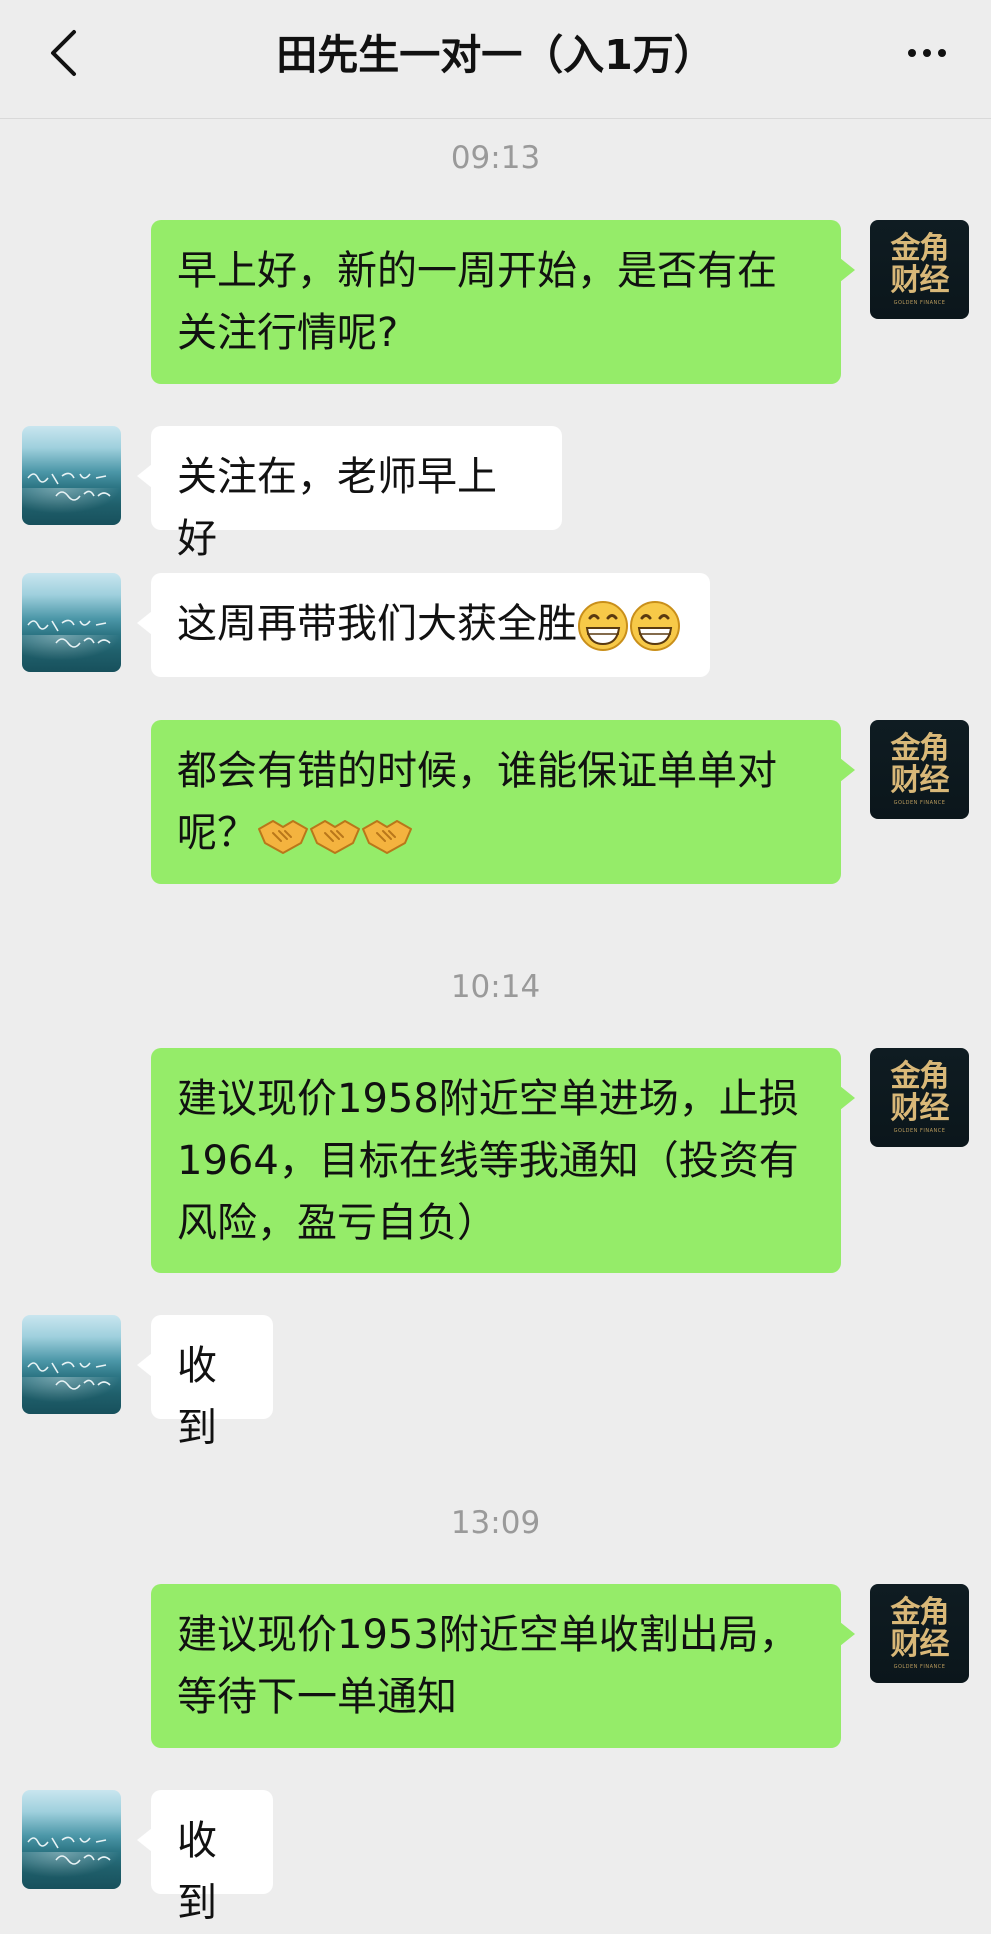  What do you see at coordinates (503, 802) in the screenshot?
I see `message-bubble-self: 都会有错的时候，谁能保证单单对呢？` at bounding box center [503, 802].